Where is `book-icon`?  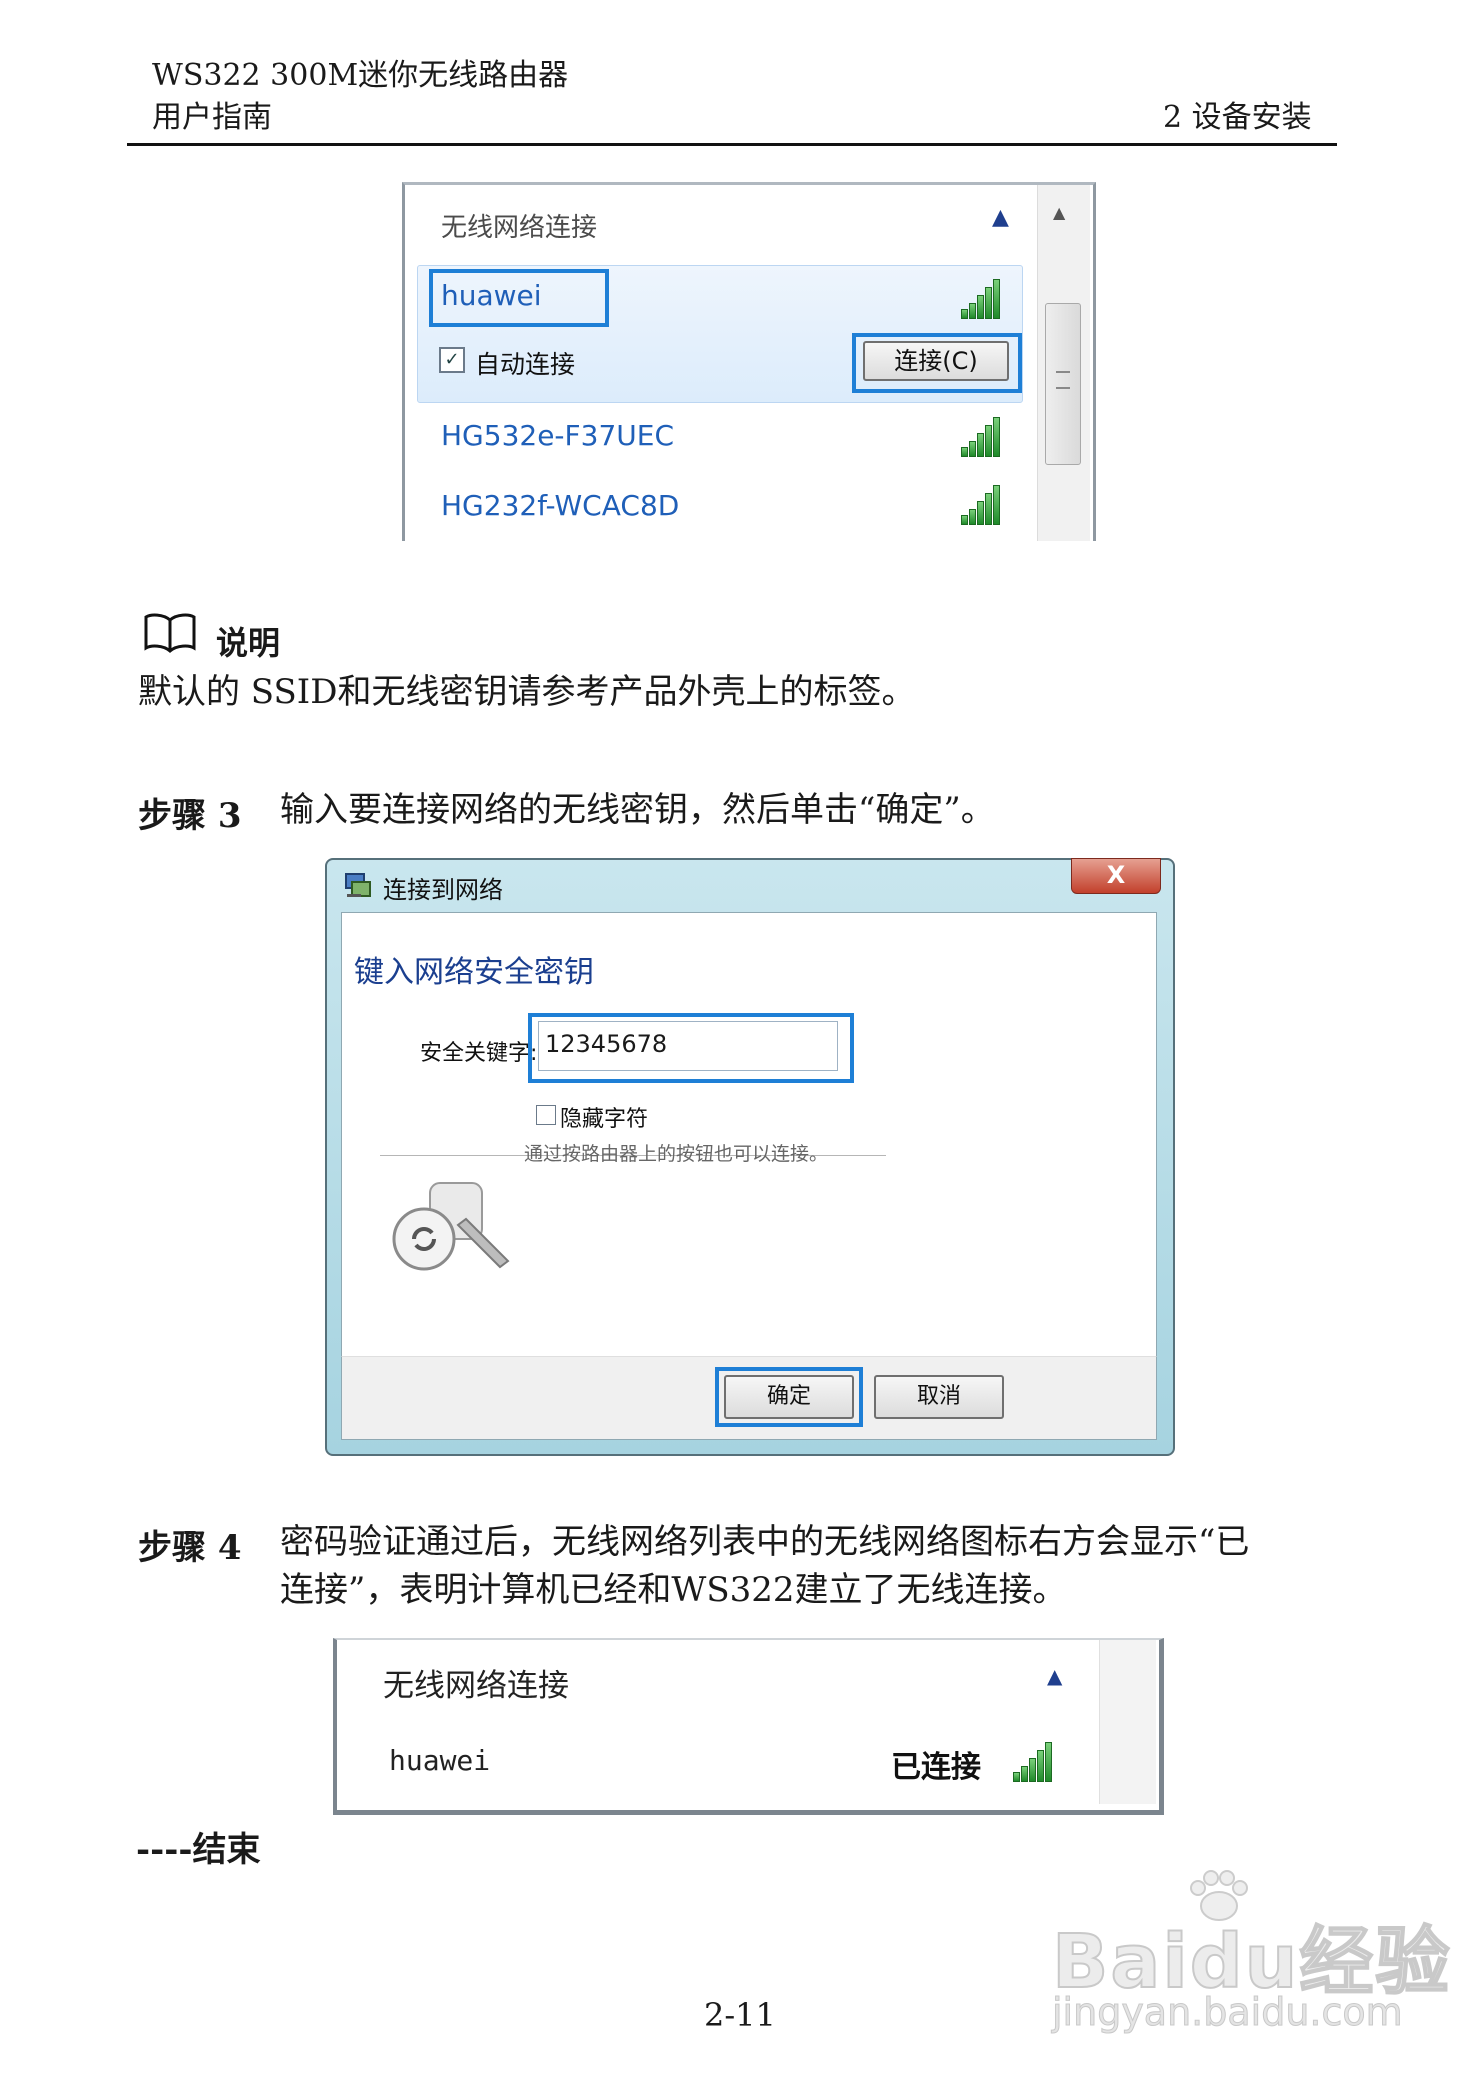
book-icon is located at coordinates (170, 633).